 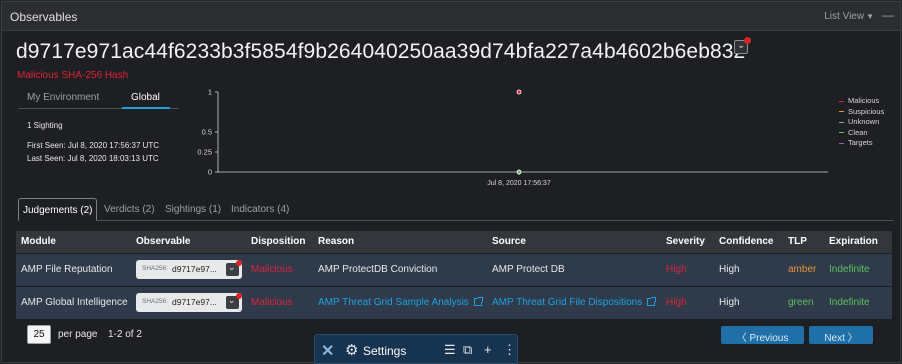 What do you see at coordinates (888, 15) in the screenshot?
I see `minimize-button: —` at bounding box center [888, 15].